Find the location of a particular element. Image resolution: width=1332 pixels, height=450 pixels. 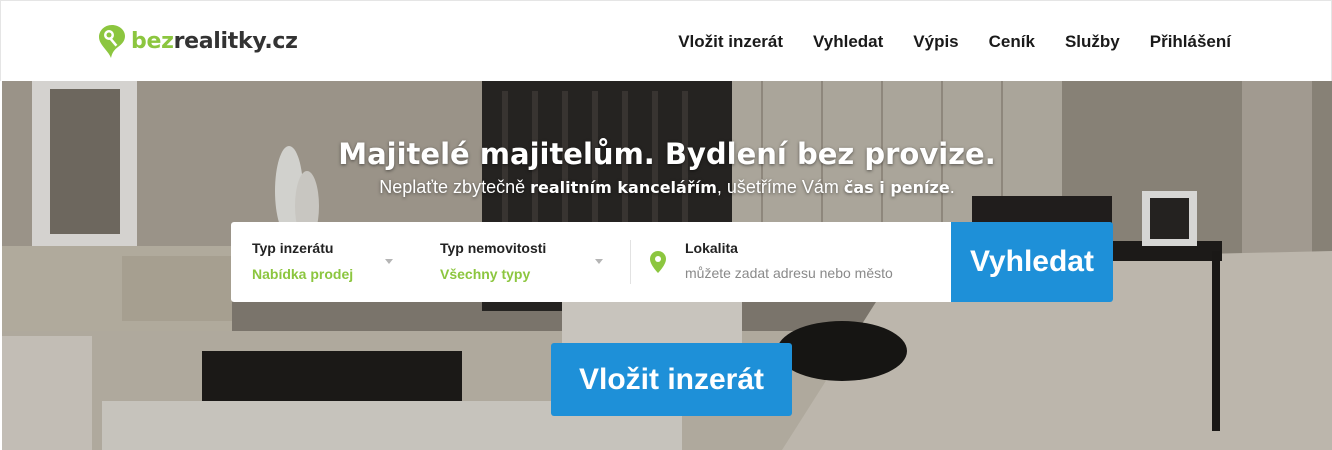

listing-type-value: Nabídka prodej is located at coordinates (303, 274).